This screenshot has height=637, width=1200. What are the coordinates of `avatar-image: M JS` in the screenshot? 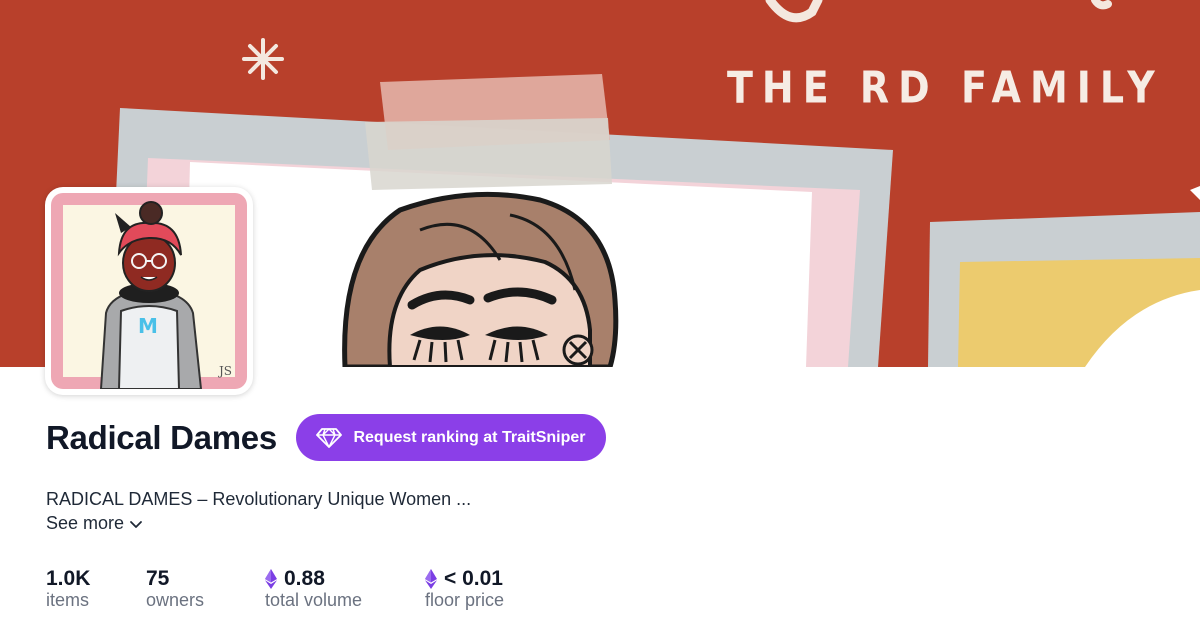 It's located at (149, 291).